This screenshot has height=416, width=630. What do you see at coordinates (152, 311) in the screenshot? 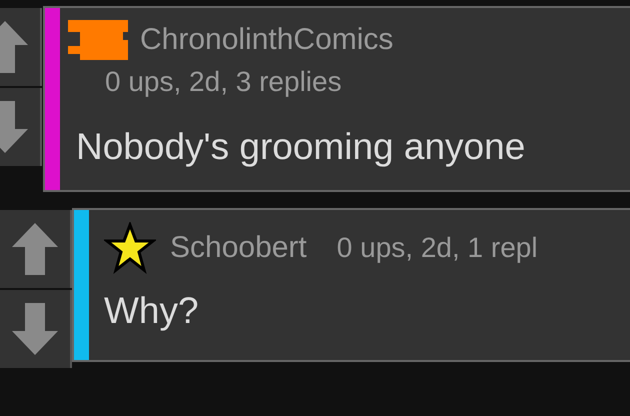
I see `comment-text: Why?` at bounding box center [152, 311].